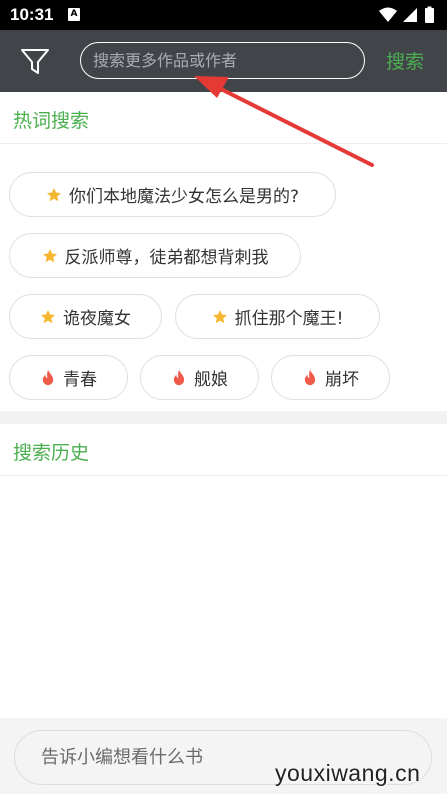  I want to click on chip-label: 抓住那个魔王!, so click(289, 319).